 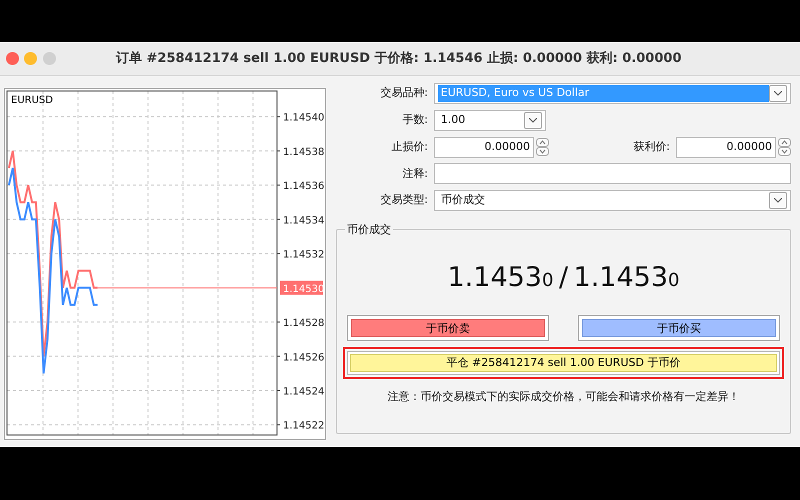 I want to click on field-label: 止损价:, so click(x=409, y=146).